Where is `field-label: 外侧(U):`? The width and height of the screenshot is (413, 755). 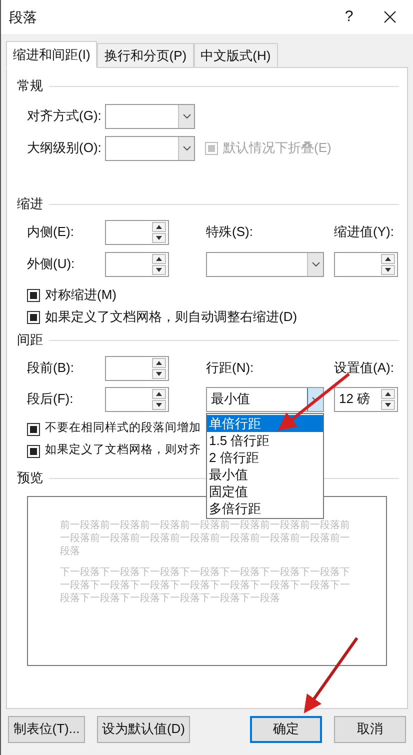 field-label: 外侧(U): is located at coordinates (51, 264).